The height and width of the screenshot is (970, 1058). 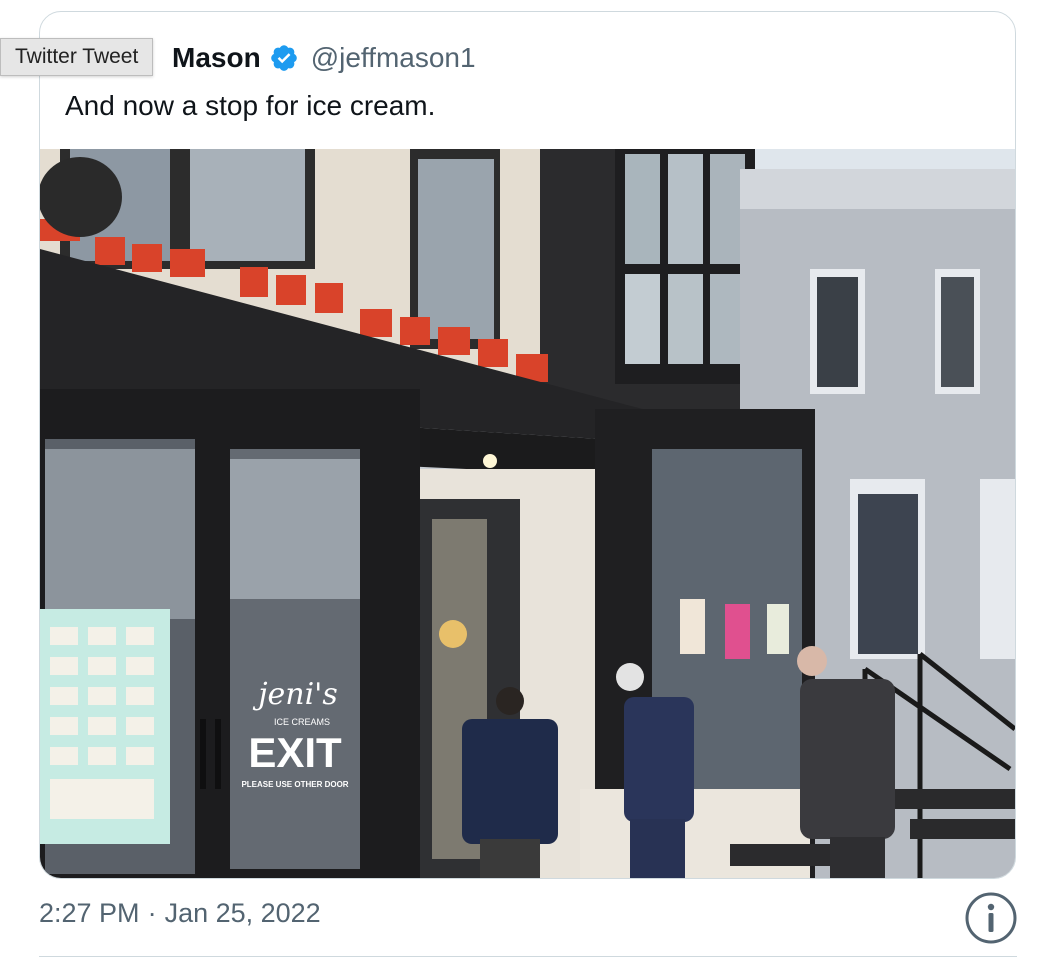 I want to click on tweet-author: Mason @jeffmason1, so click(x=324, y=58).